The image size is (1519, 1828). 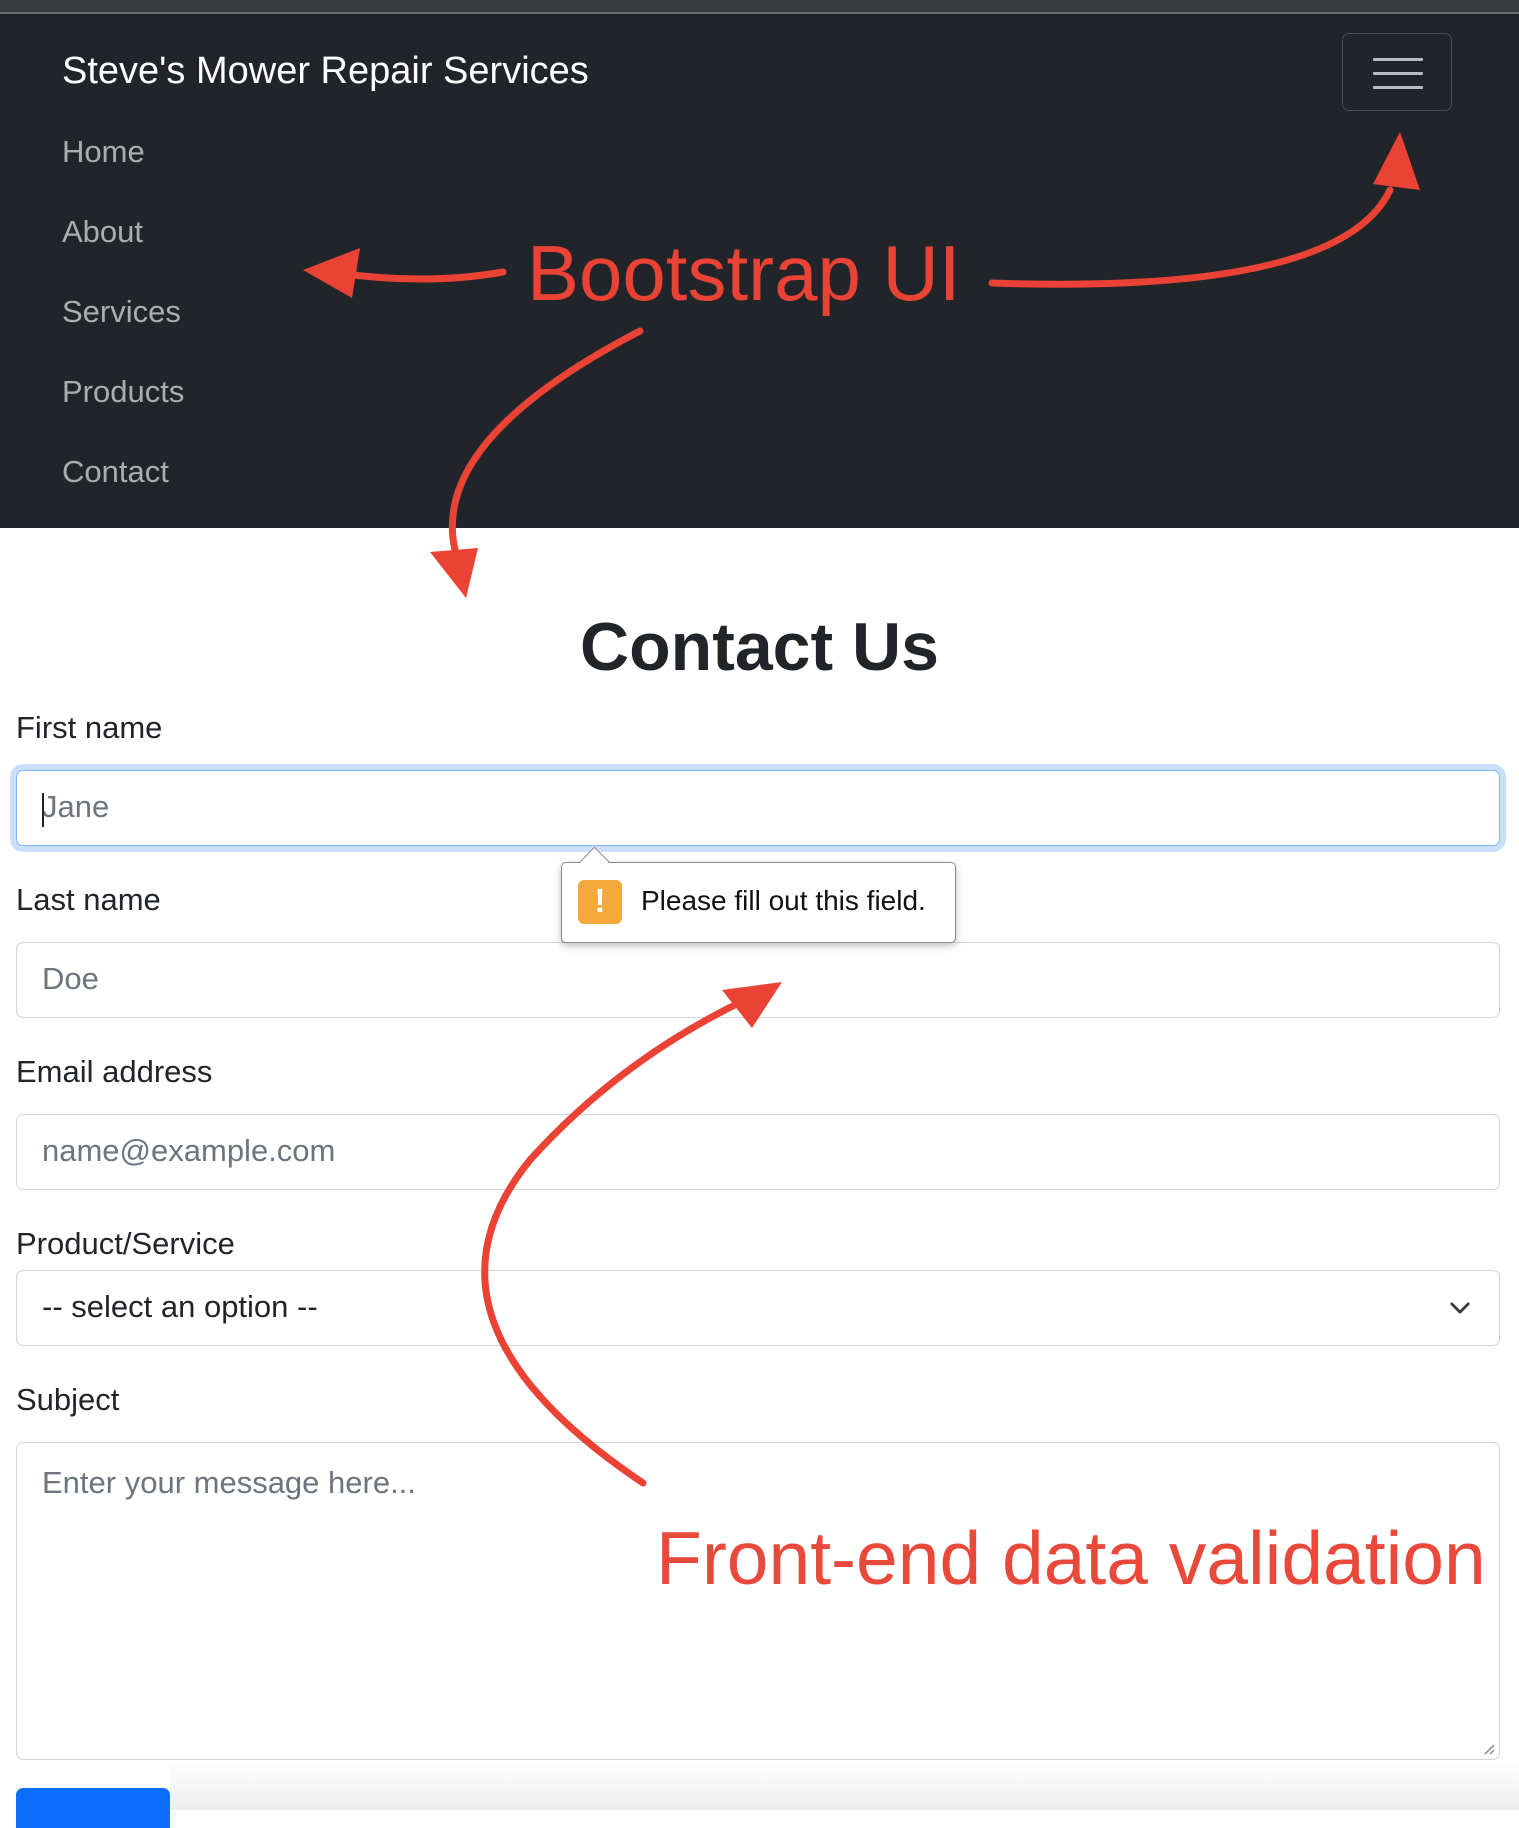 I want to click on last-name-label: Last name, so click(x=88, y=899).